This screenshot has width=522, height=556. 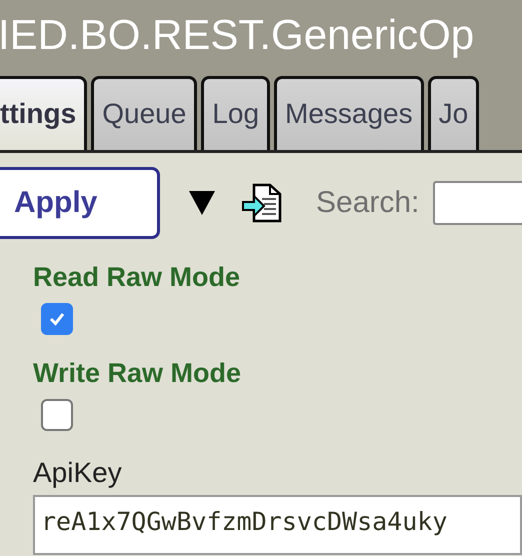 What do you see at coordinates (454, 113) in the screenshot?
I see `tab: Jo` at bounding box center [454, 113].